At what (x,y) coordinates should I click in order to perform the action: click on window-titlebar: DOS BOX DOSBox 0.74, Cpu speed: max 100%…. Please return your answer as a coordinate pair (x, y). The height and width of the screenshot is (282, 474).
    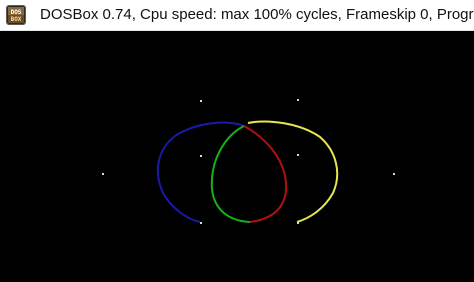
    Looking at the image, I should click on (237, 15).